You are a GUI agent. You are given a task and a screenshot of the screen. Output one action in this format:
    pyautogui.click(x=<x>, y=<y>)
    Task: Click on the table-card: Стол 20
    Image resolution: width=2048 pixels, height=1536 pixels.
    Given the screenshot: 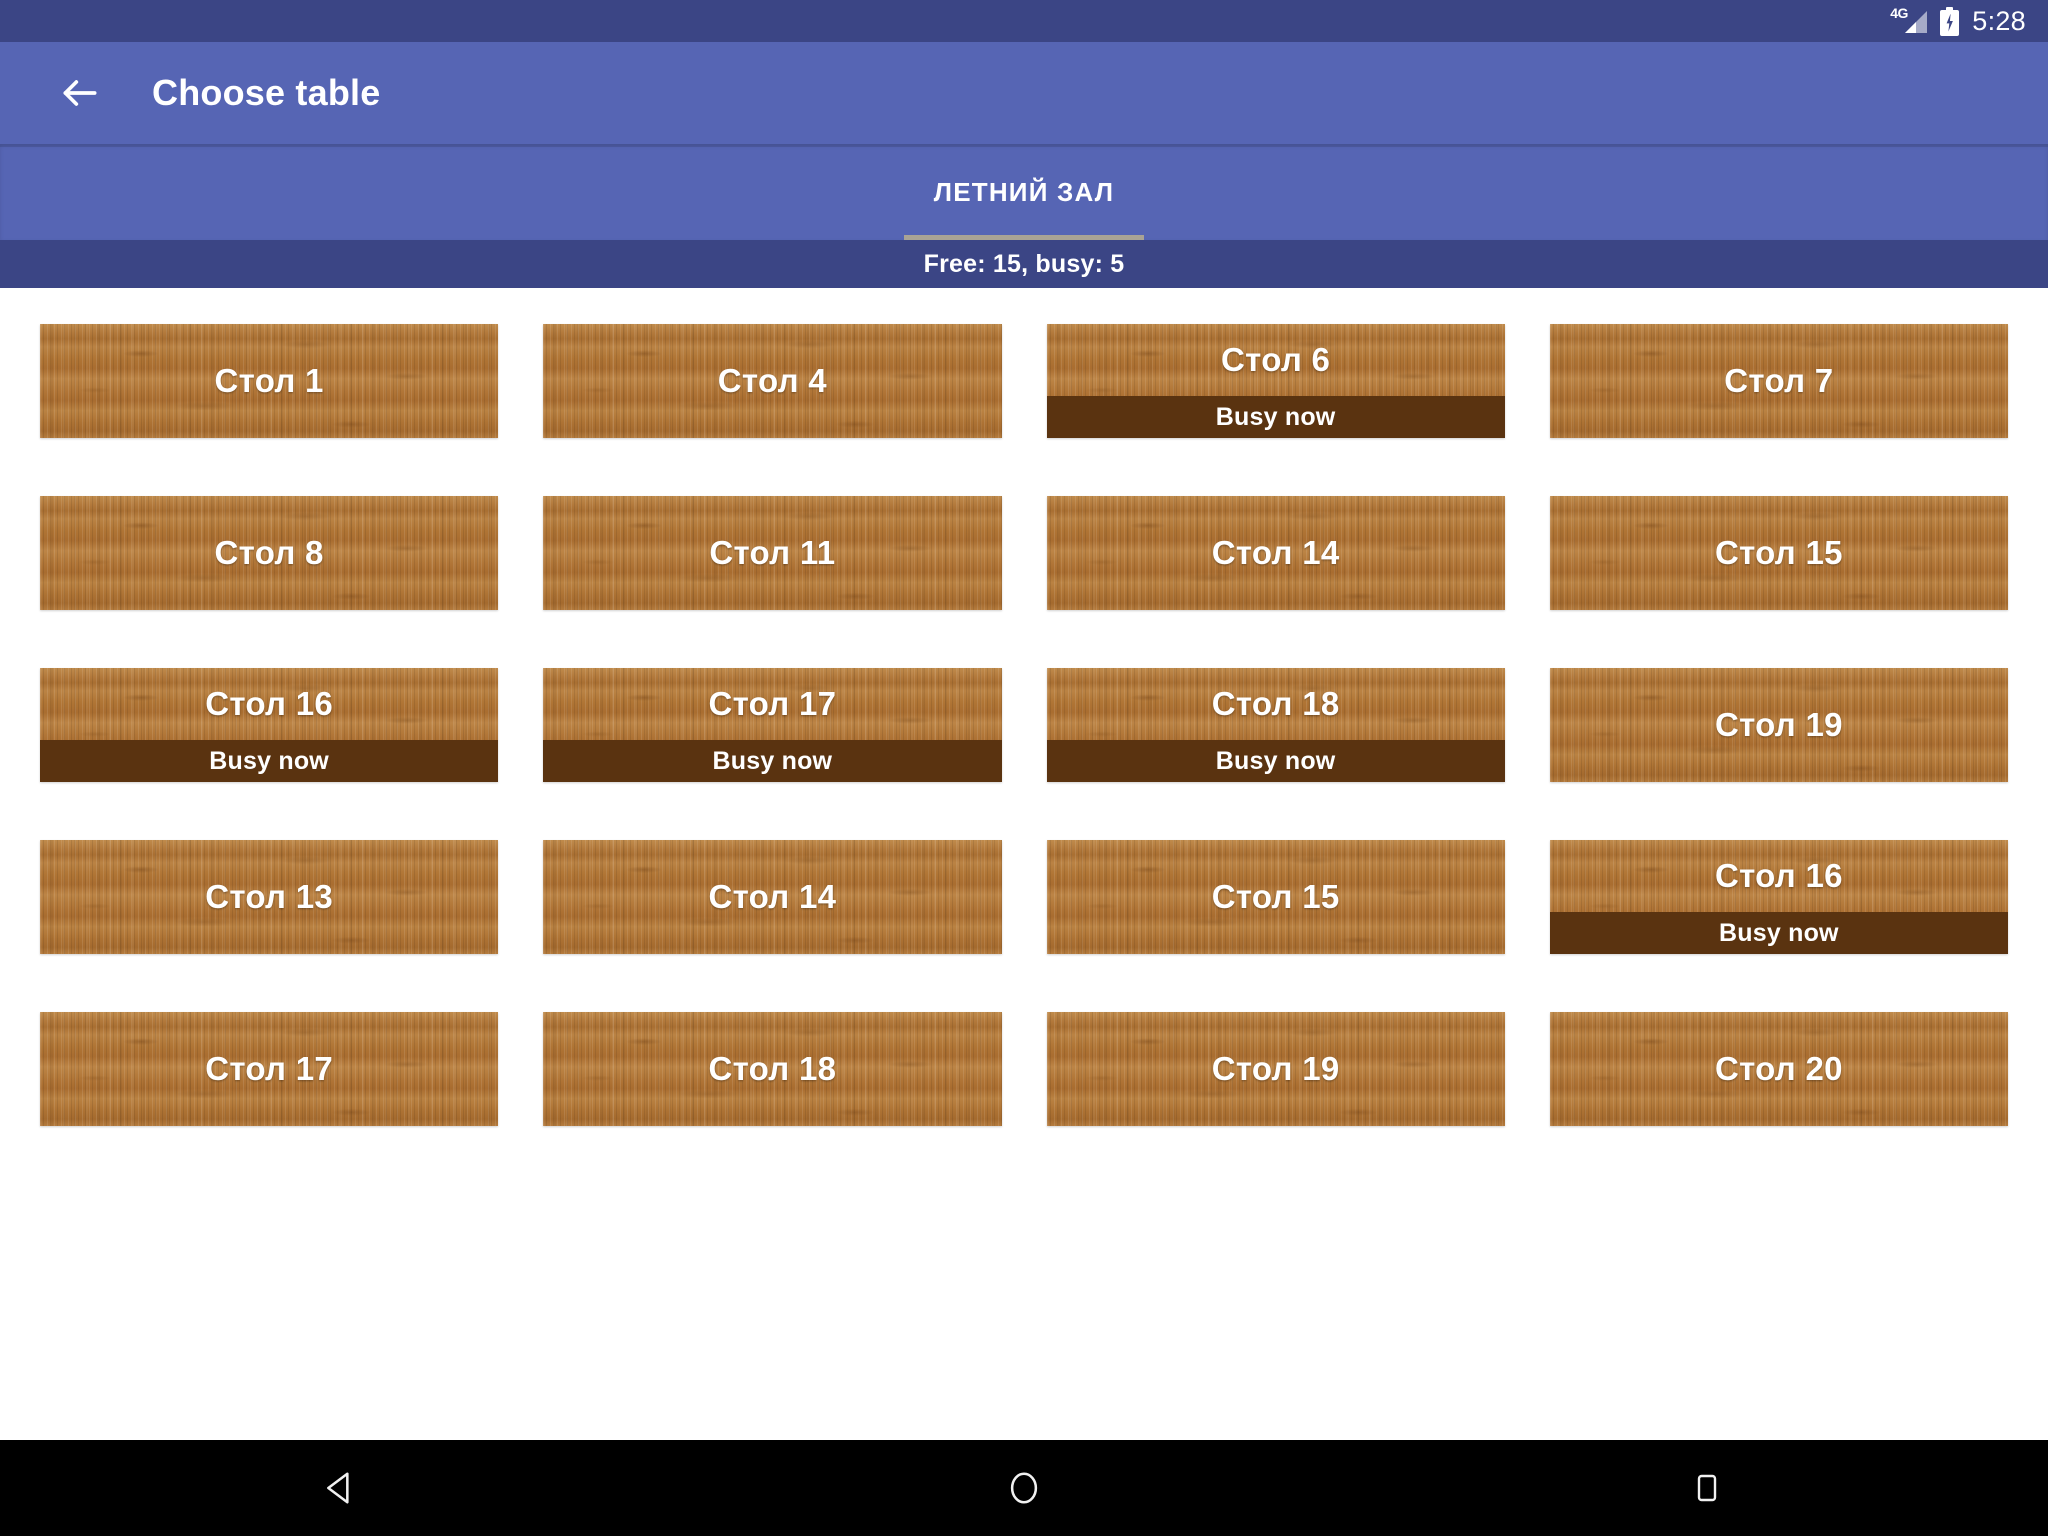 What is the action you would take?
    pyautogui.click(x=1778, y=1069)
    